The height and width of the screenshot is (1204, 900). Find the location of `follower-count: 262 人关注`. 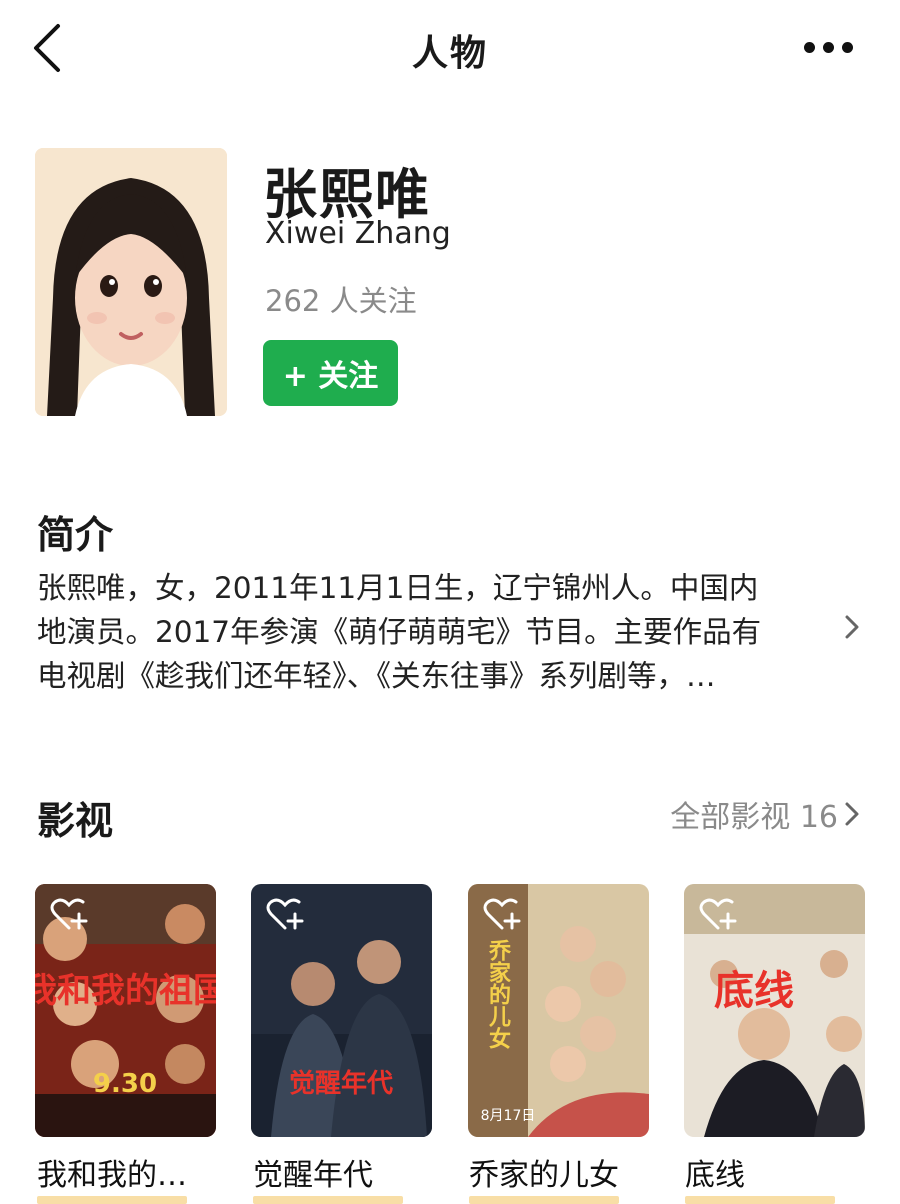

follower-count: 262 人关注 is located at coordinates (341, 301).